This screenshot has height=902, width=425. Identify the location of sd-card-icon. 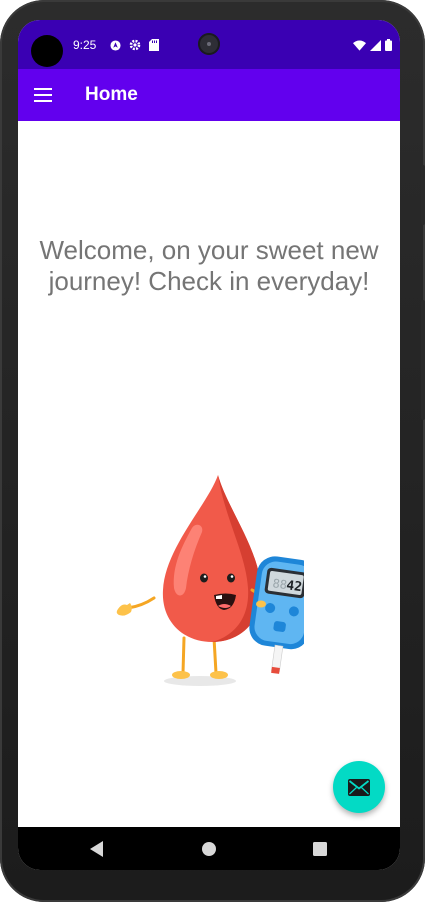
(154, 47).